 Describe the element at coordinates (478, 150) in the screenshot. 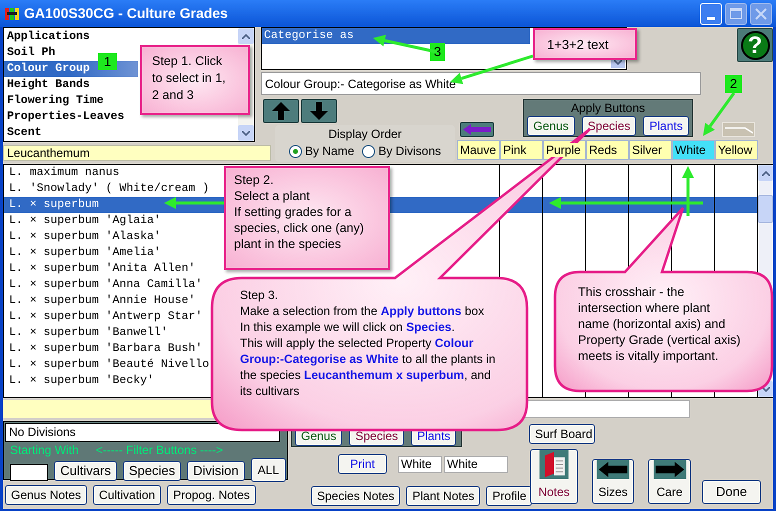

I see `grade-column-header: Mauve` at that location.